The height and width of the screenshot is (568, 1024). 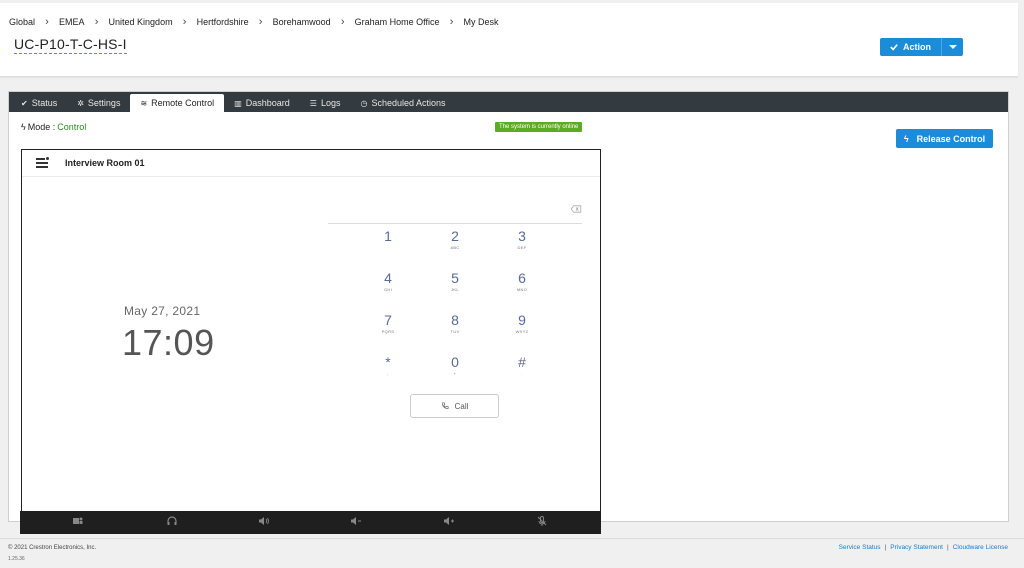 What do you see at coordinates (162, 311) in the screenshot?
I see `date-display: May 27, 2021` at bounding box center [162, 311].